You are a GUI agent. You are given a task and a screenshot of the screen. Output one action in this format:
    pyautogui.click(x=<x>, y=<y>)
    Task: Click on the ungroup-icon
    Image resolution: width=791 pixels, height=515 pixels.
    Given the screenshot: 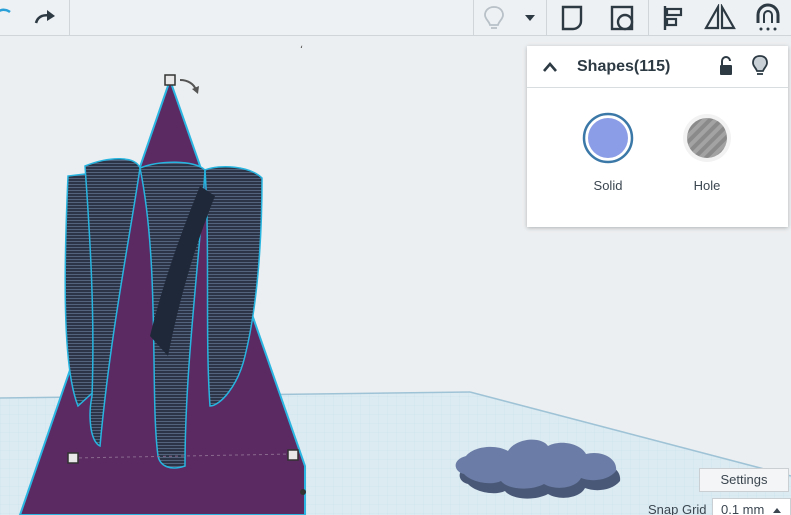 What is the action you would take?
    pyautogui.click(x=622, y=18)
    